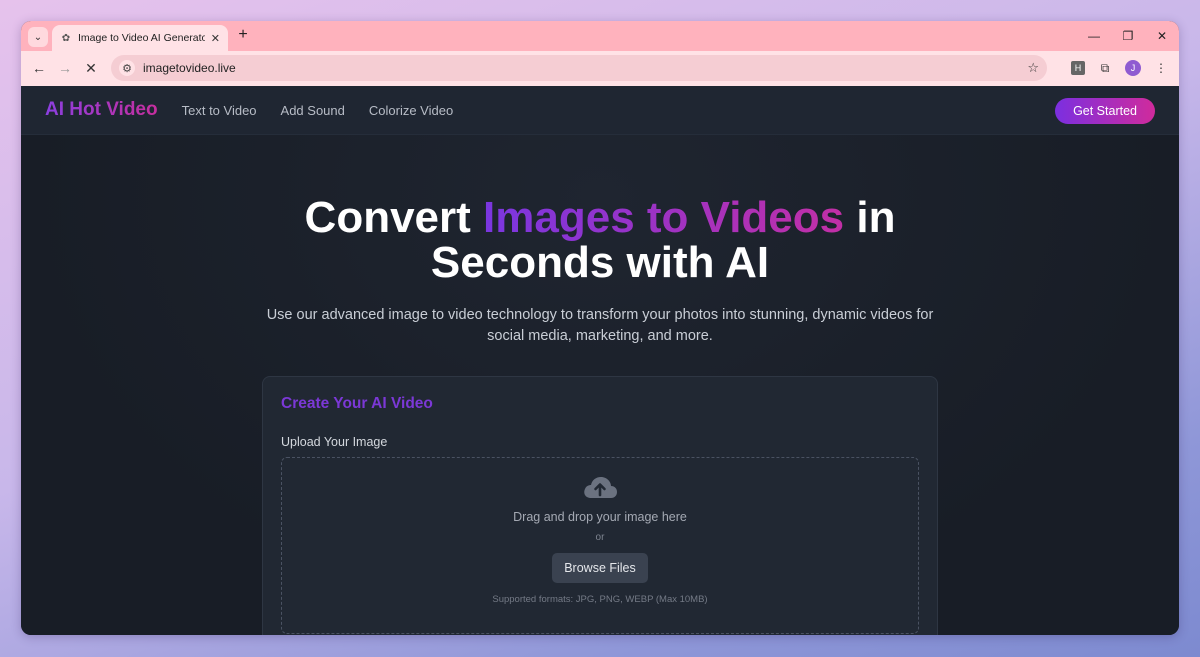 This screenshot has width=1200, height=657. What do you see at coordinates (579, 68) in the screenshot?
I see `address-bar: ⚙ imagetovideo.live ☆` at bounding box center [579, 68].